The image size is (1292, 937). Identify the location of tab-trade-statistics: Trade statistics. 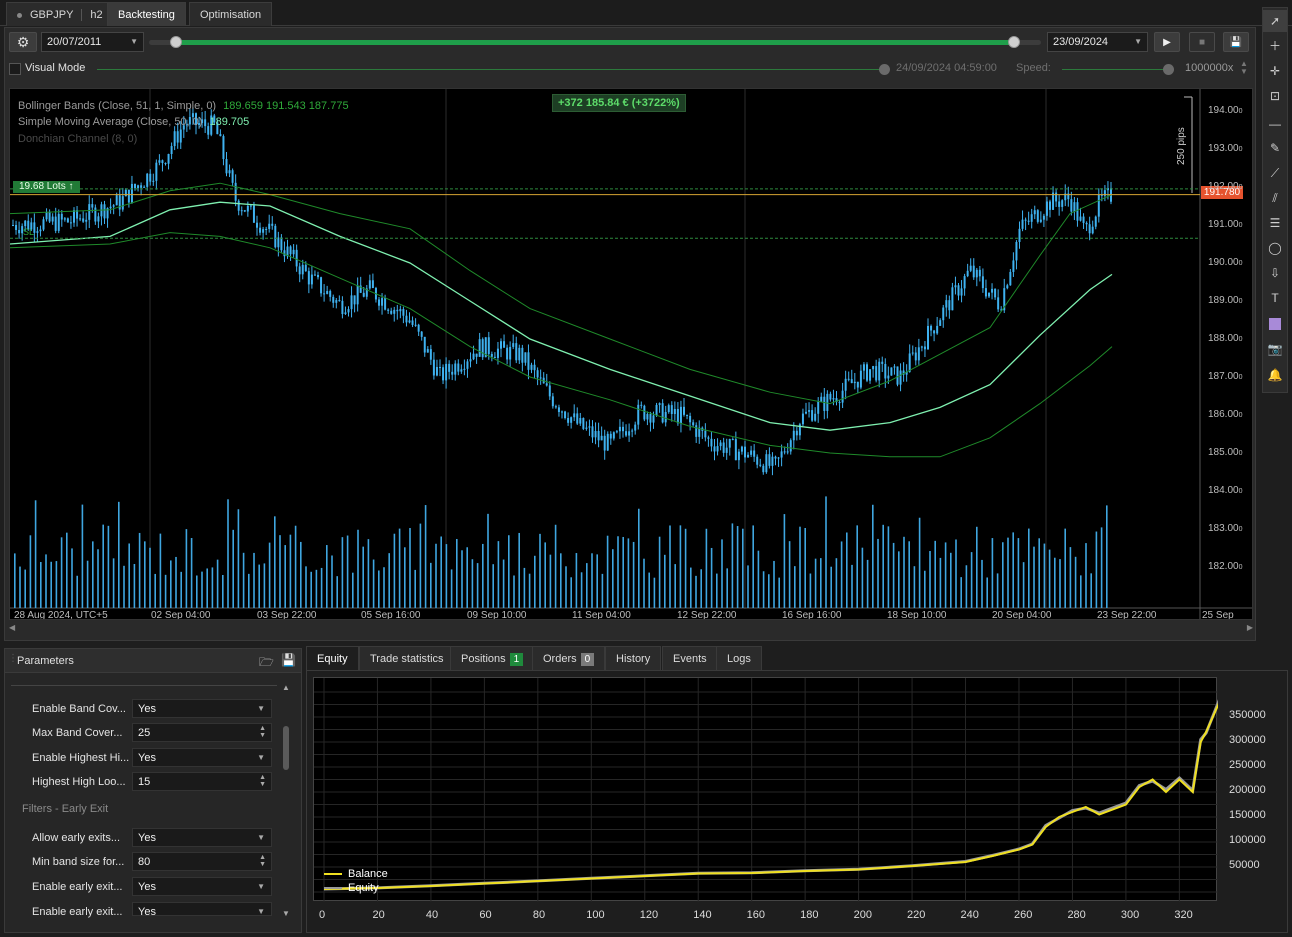
(407, 658).